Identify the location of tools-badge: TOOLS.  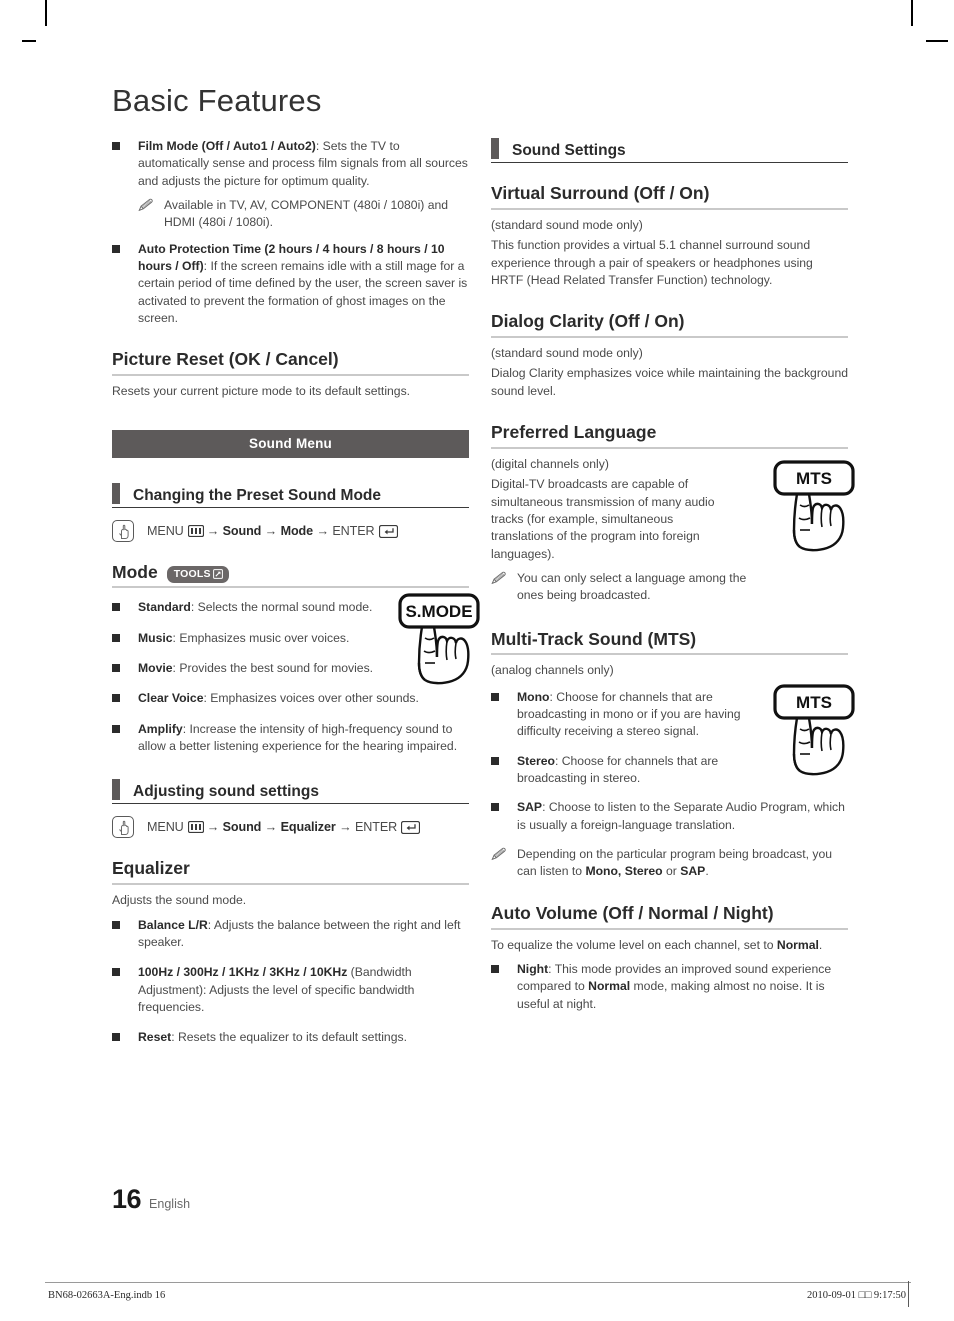
(197, 575).